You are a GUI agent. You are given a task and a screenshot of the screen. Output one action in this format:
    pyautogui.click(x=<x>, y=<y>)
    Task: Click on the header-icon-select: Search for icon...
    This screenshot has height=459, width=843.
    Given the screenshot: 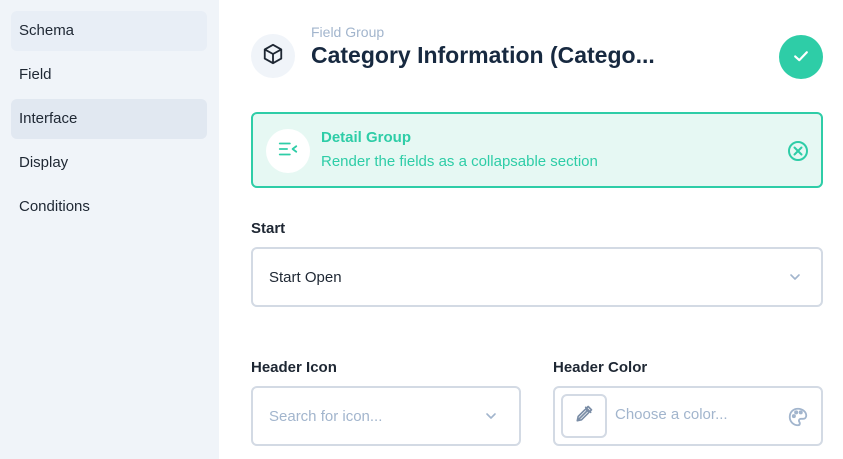 What is the action you would take?
    pyautogui.click(x=386, y=416)
    